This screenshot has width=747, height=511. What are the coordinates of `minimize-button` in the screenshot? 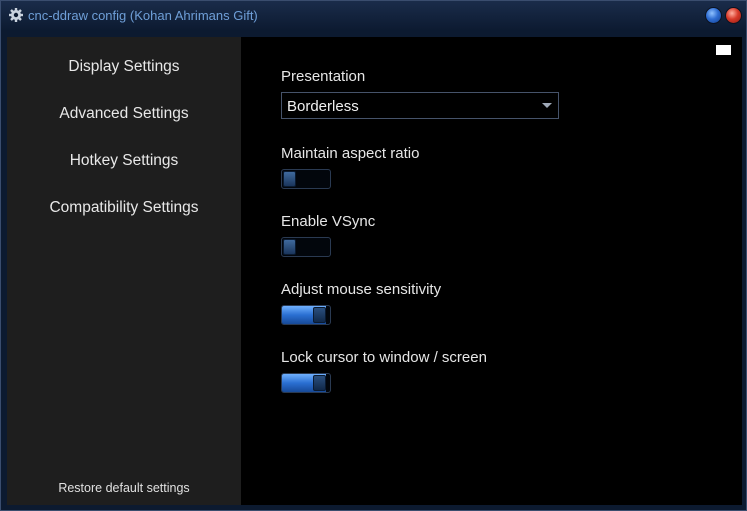 It's located at (713, 15).